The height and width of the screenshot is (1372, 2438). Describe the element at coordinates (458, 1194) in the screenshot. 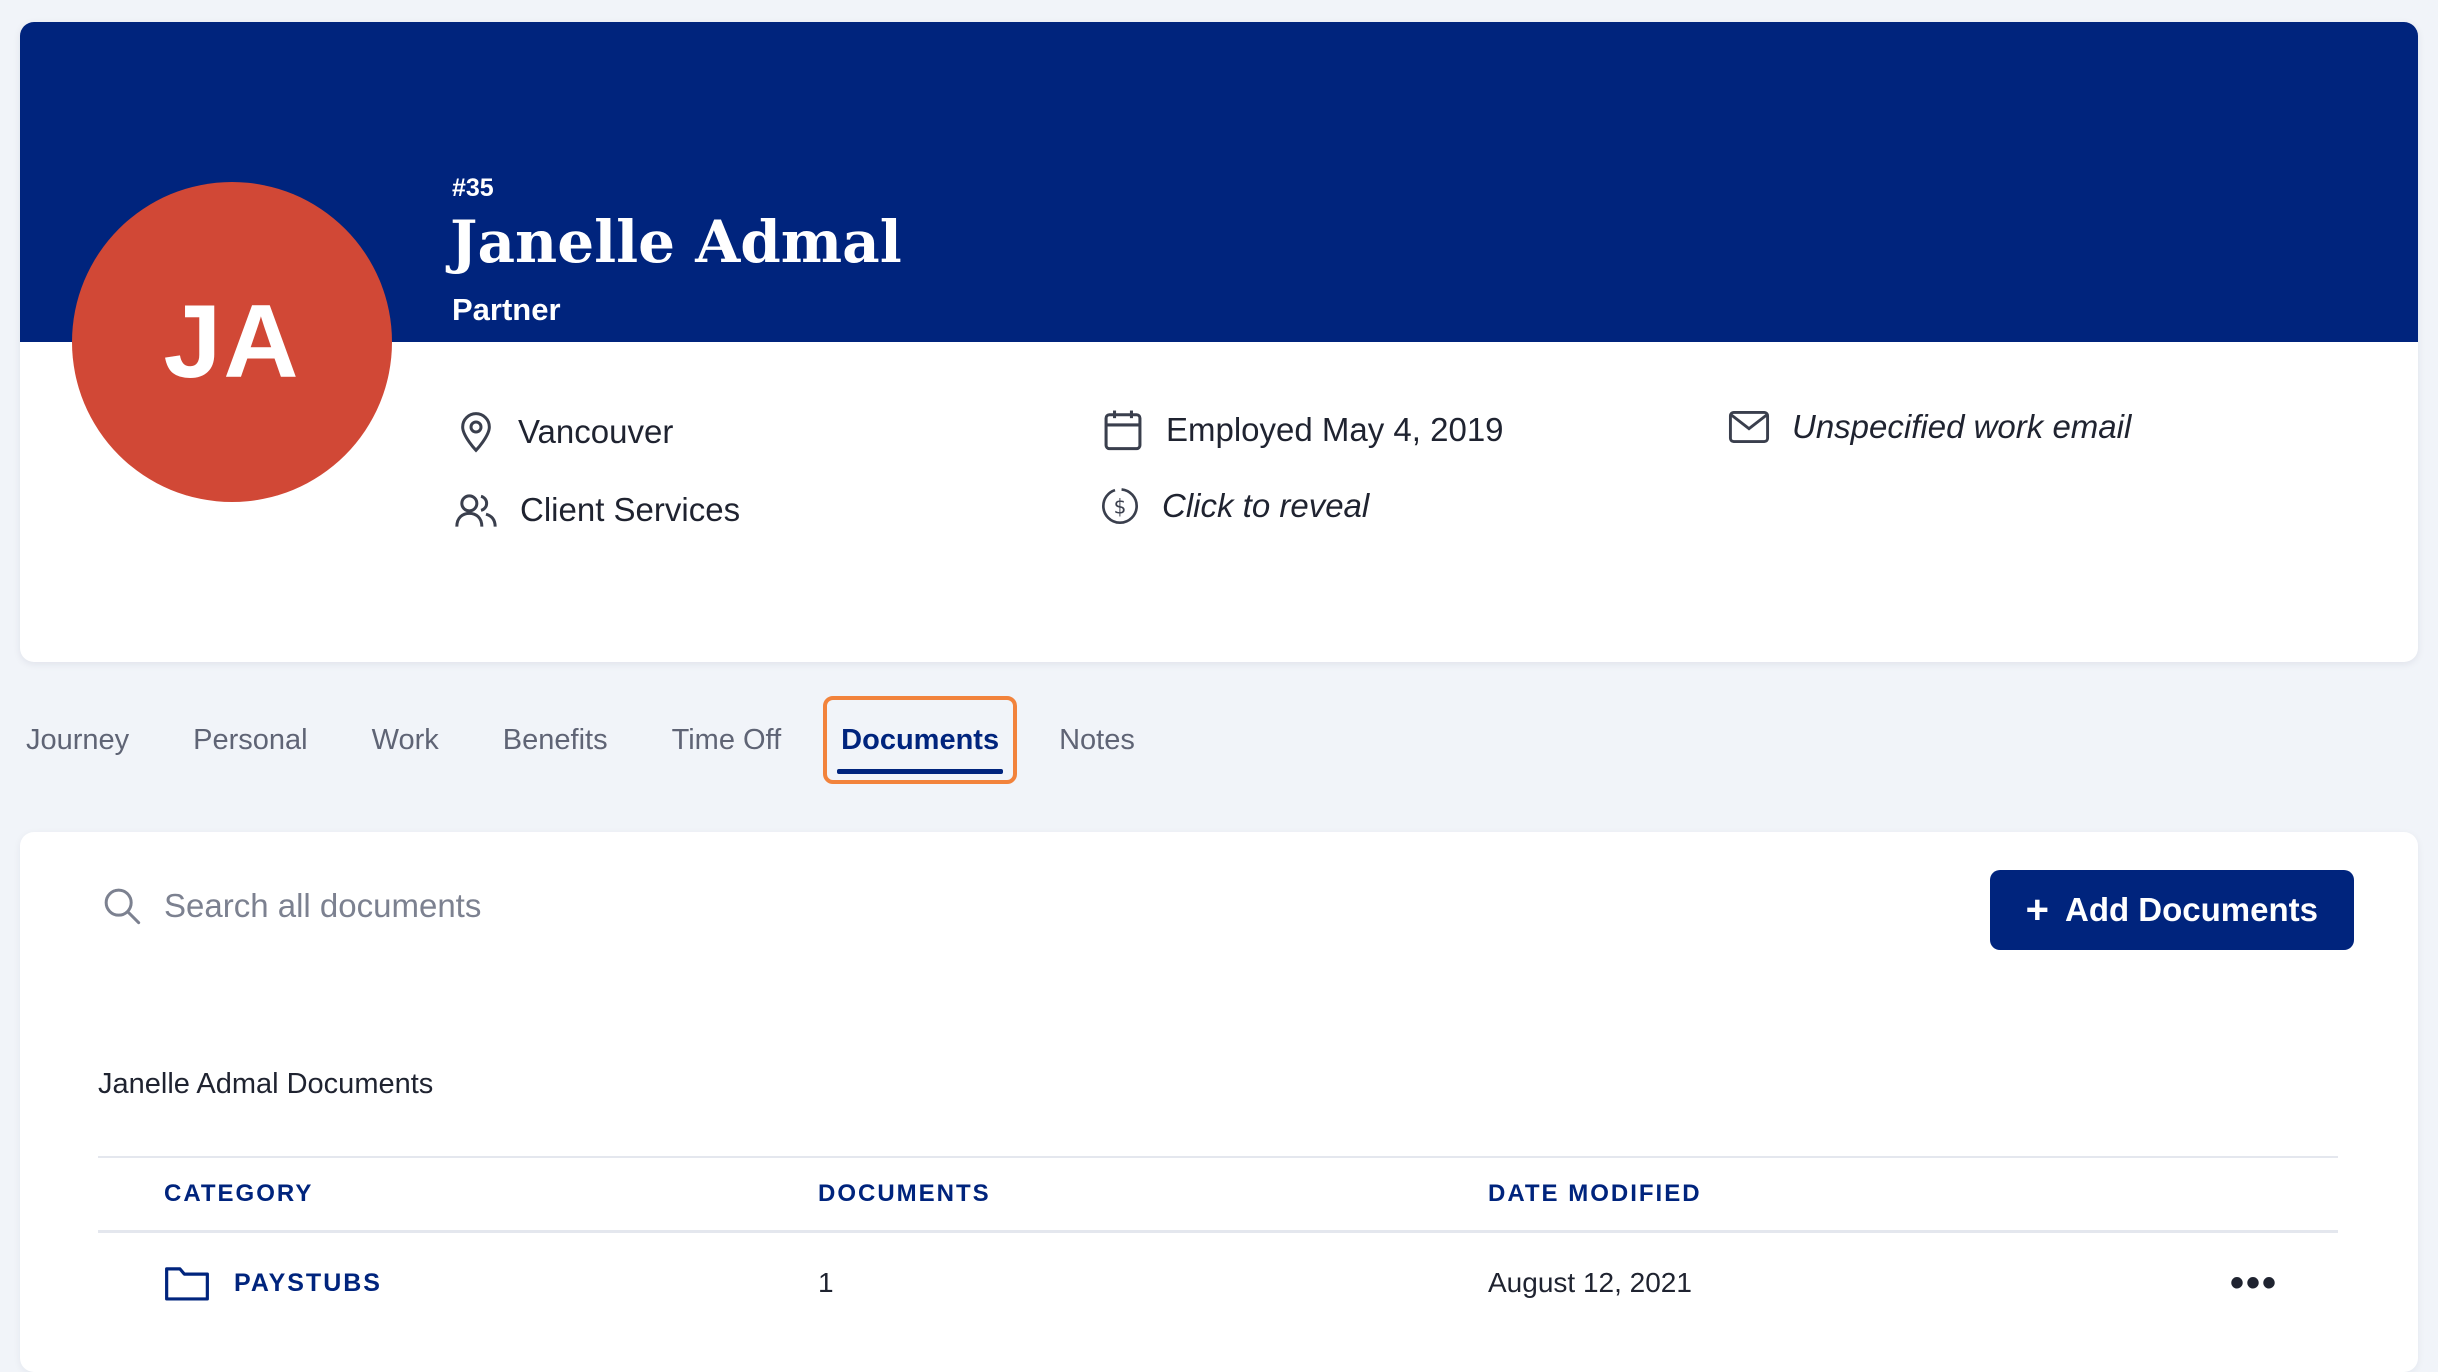

I see `column-header-category: CATEGORY` at that location.